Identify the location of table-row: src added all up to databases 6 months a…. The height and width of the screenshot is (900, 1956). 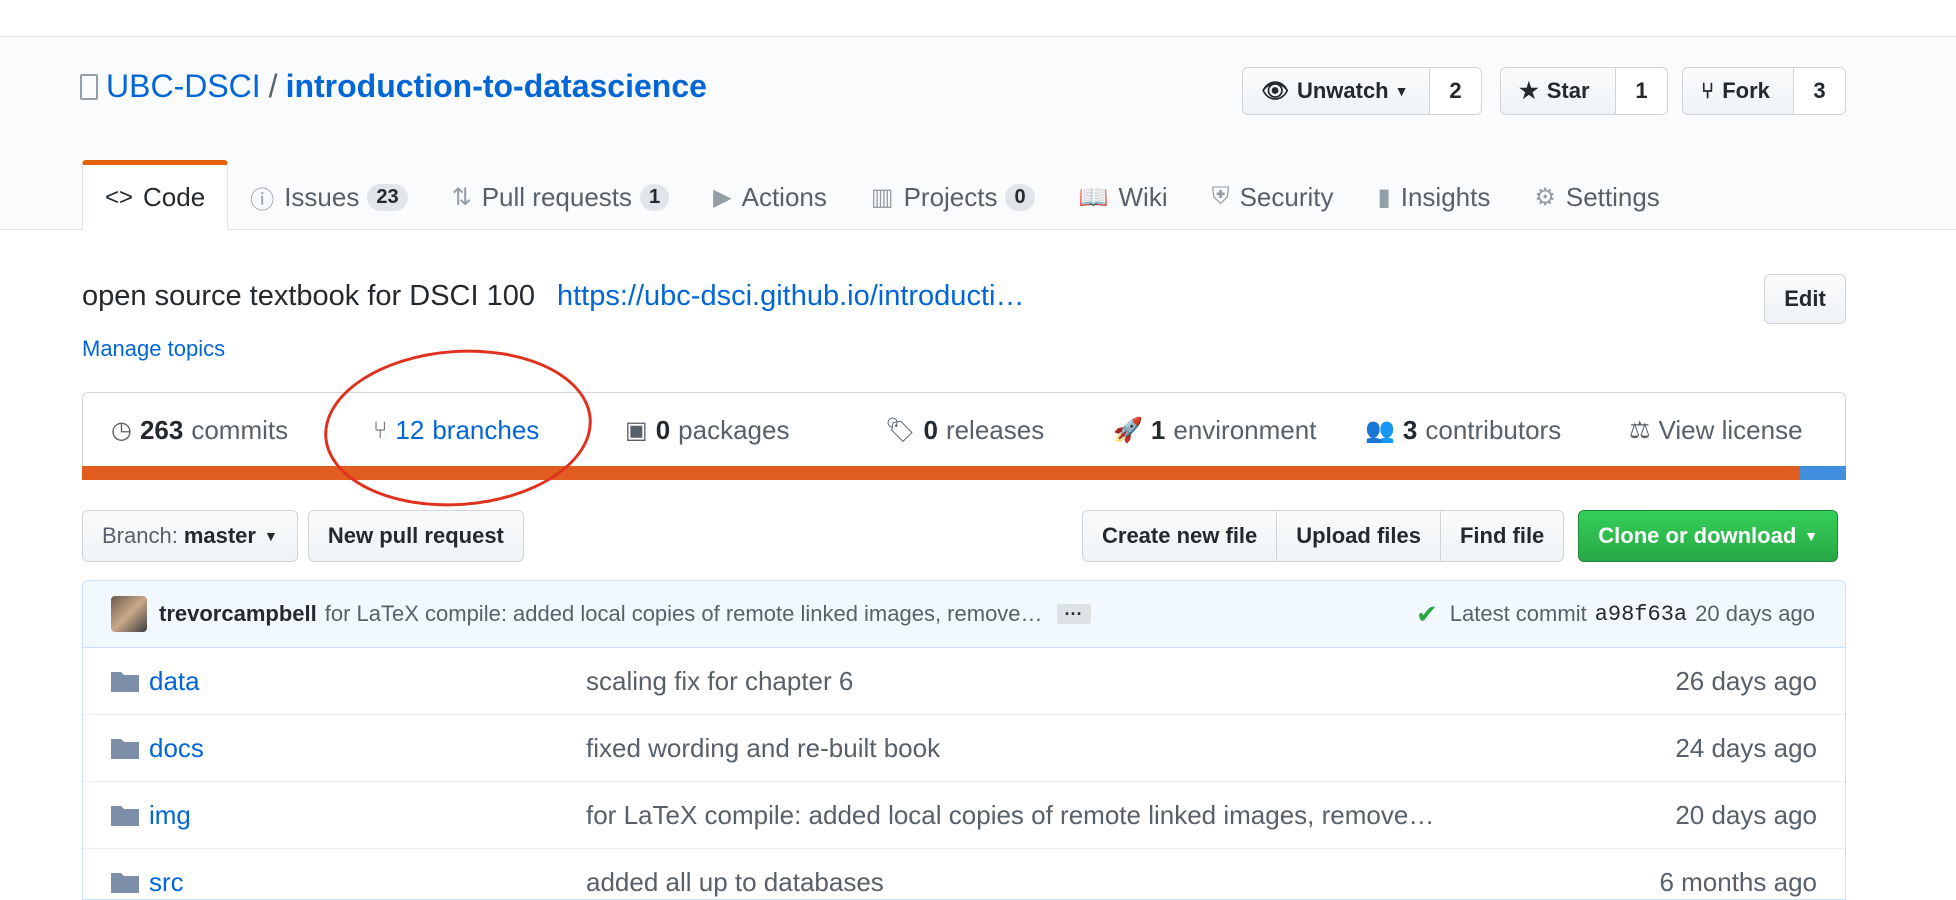
(964, 874).